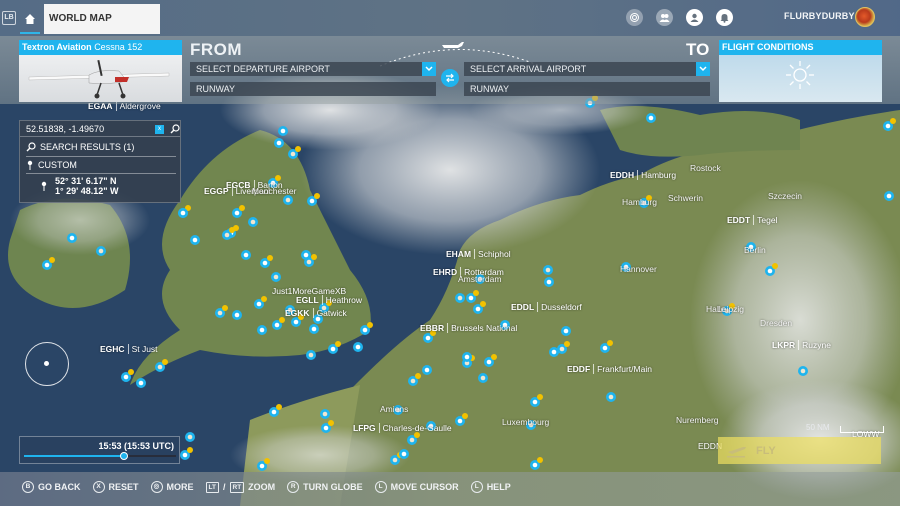 This screenshot has height=506, width=900. I want to click on map-label: EGKK Gatwick, so click(316, 313).